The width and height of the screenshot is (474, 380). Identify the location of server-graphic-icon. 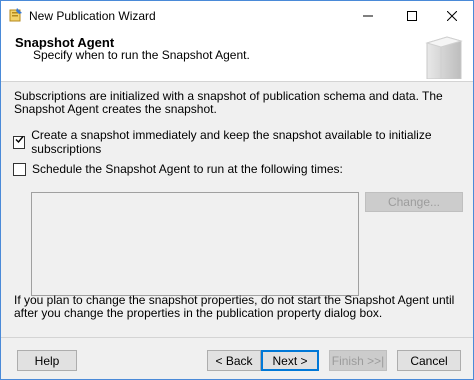
(443, 56).